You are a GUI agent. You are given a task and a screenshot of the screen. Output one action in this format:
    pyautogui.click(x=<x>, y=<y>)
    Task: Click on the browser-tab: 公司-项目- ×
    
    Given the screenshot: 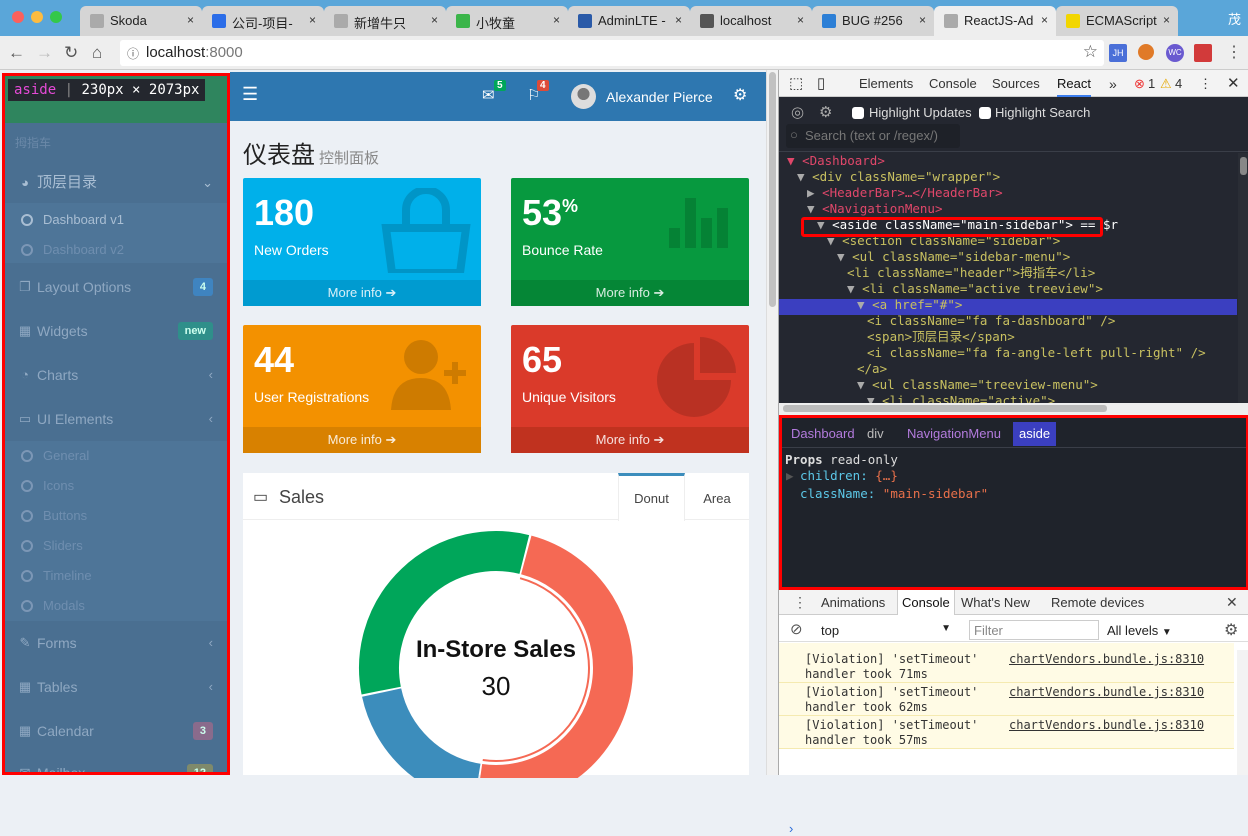 What is the action you would take?
    pyautogui.click(x=263, y=21)
    